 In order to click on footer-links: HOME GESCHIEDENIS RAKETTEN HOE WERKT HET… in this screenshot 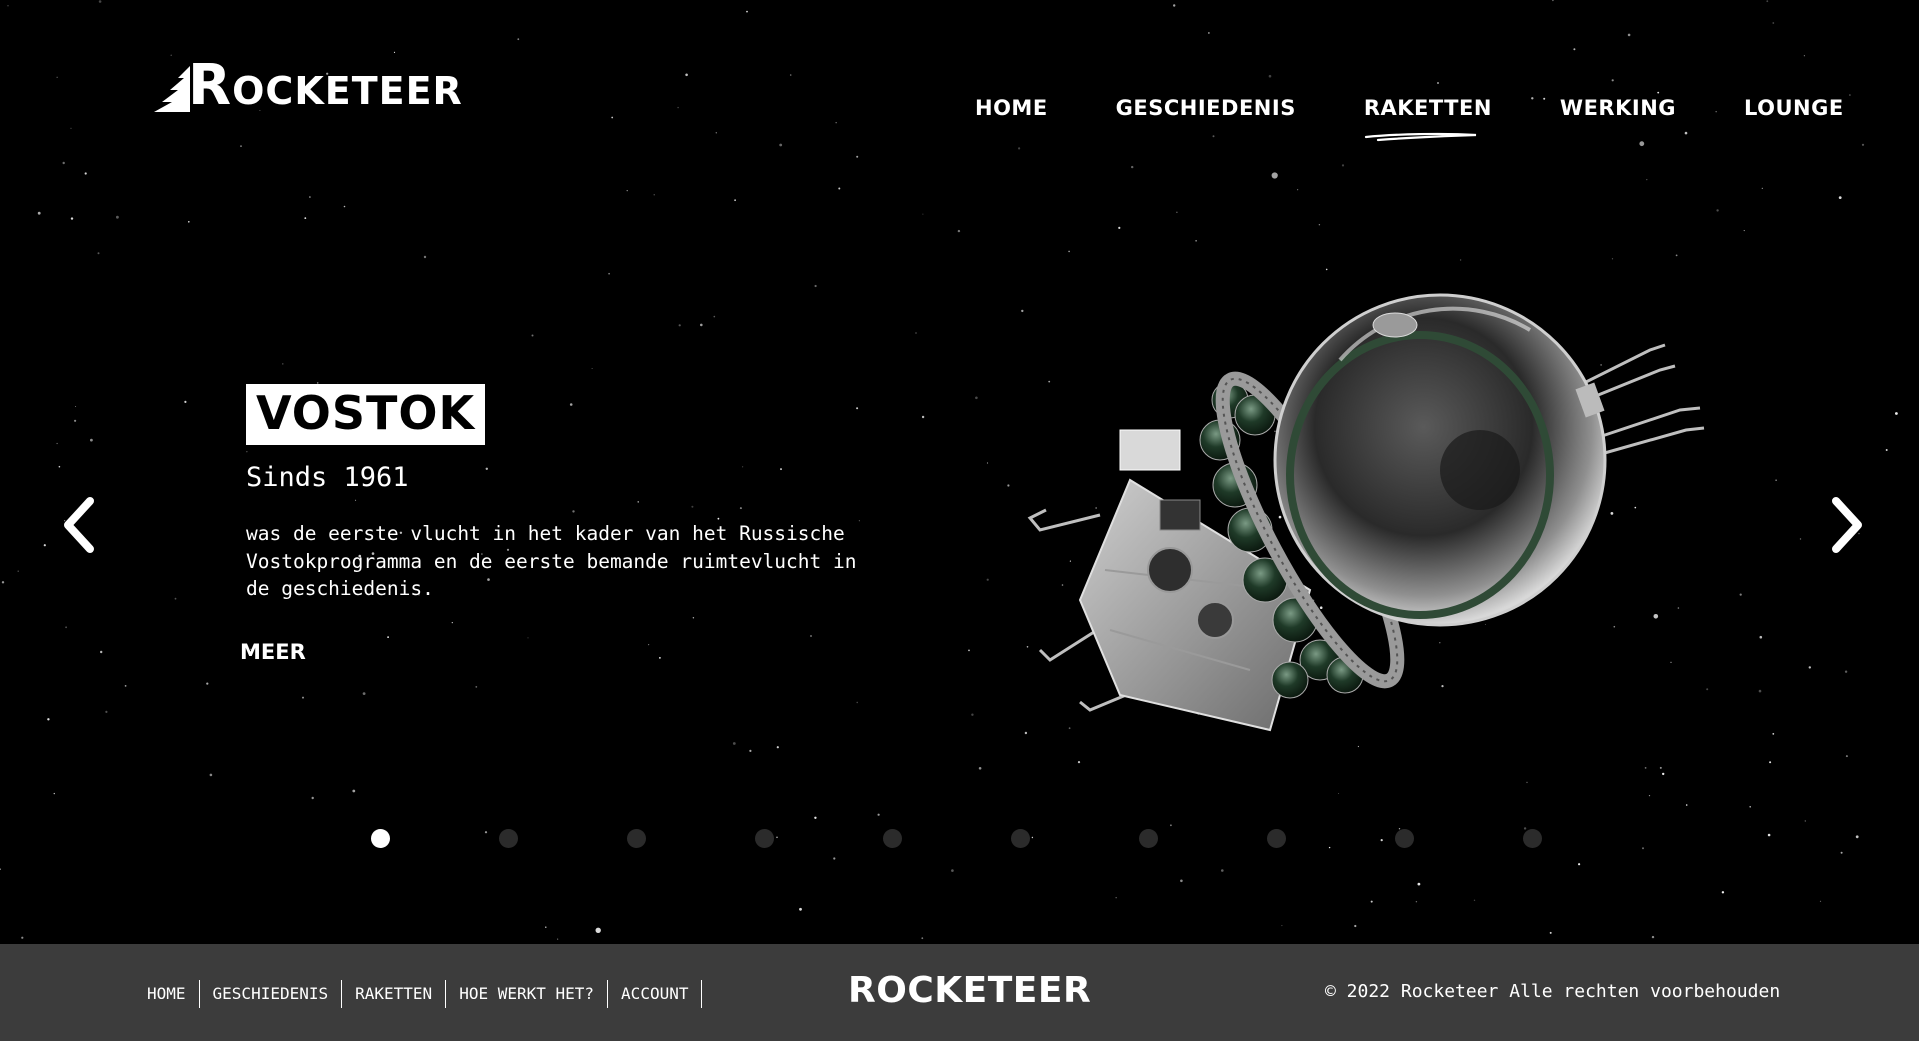, I will do `click(418, 994)`.